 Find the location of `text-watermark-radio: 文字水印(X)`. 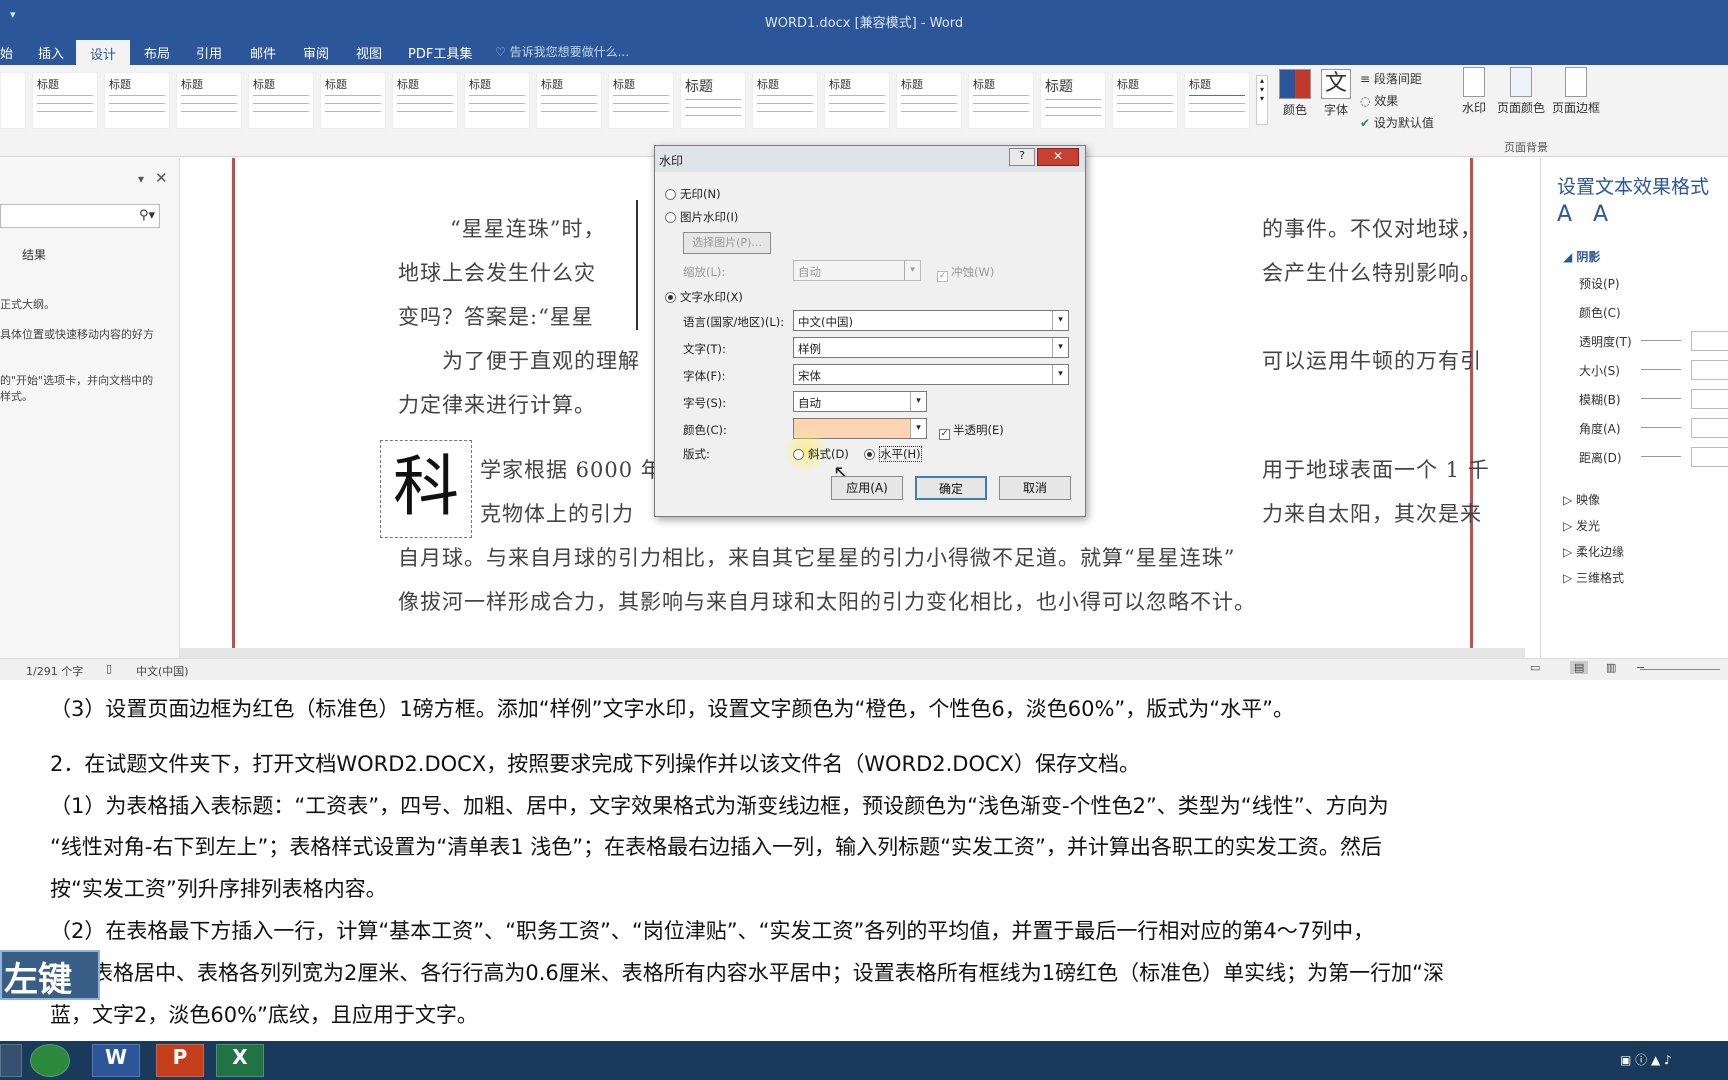

text-watermark-radio: 文字水印(X) is located at coordinates (704, 297).